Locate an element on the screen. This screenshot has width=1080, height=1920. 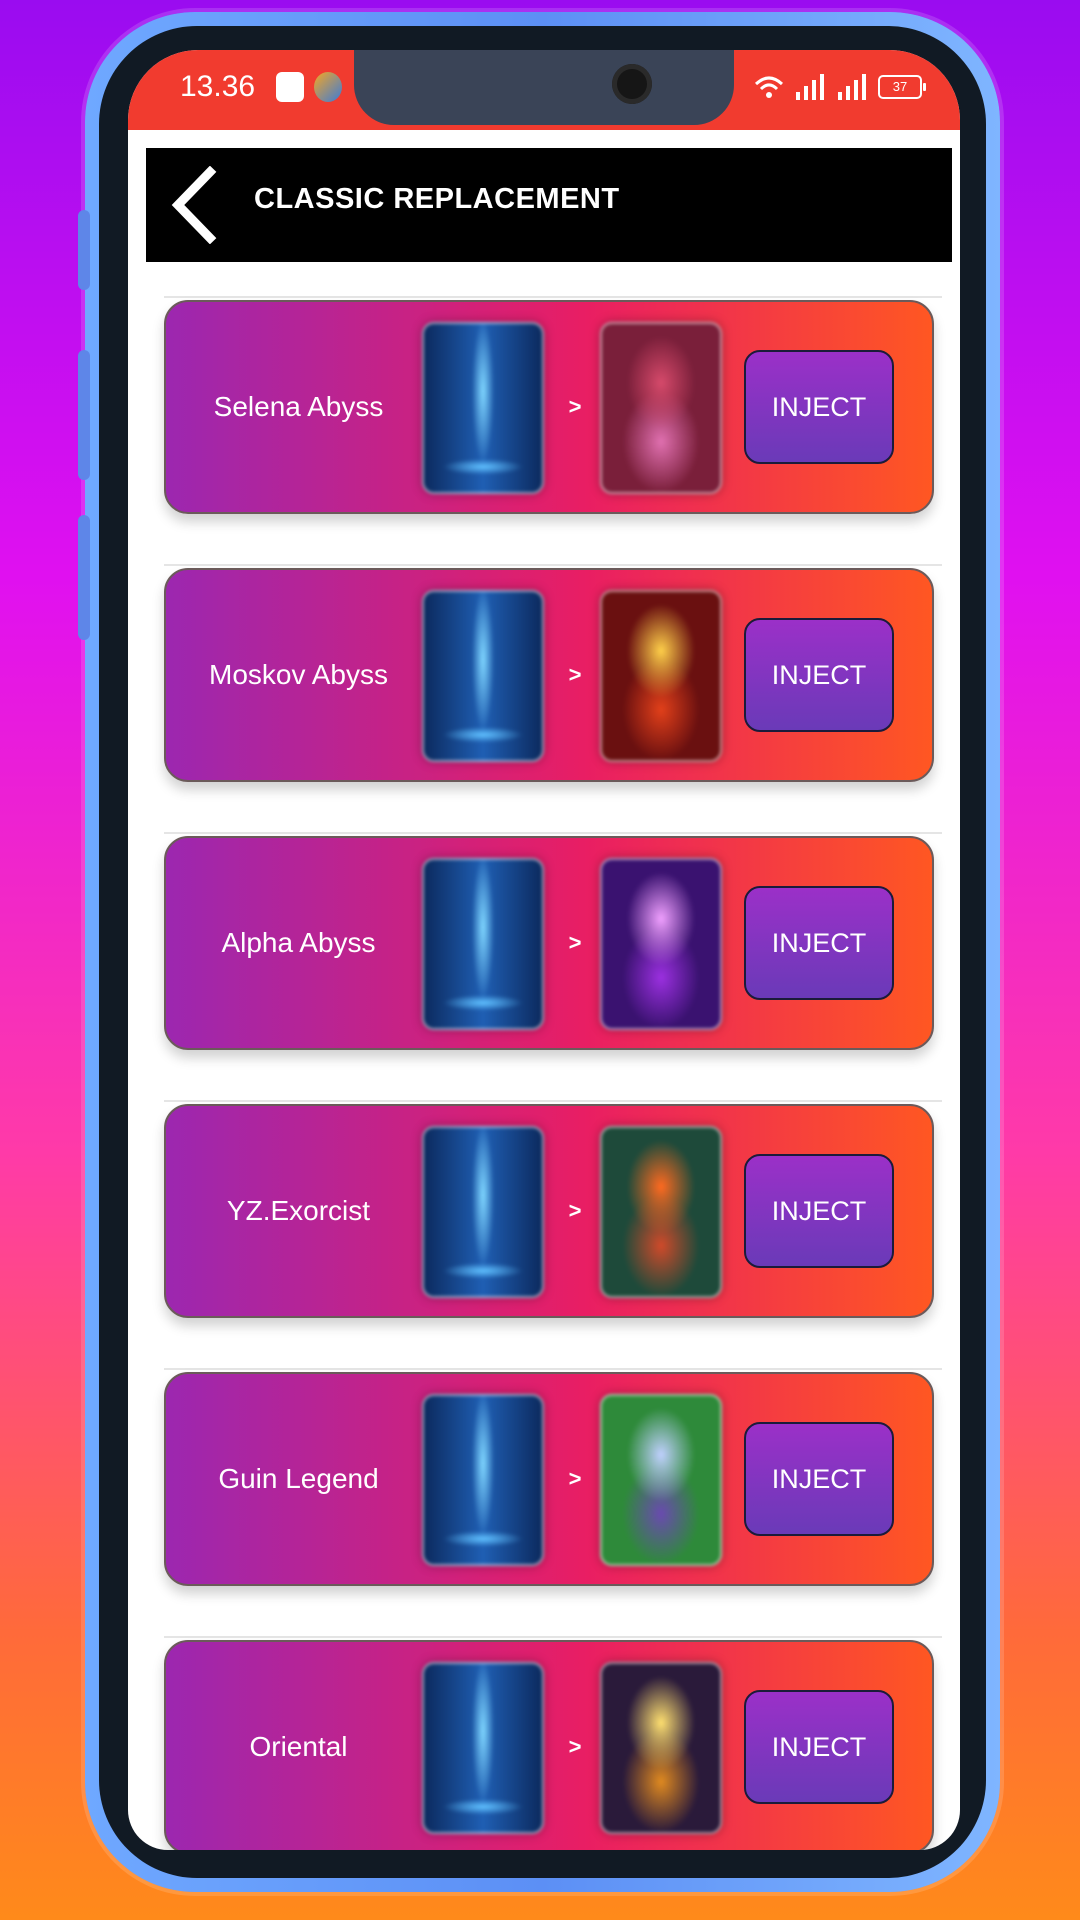
item-name: Guin Legend is located at coordinates (298, 1478).